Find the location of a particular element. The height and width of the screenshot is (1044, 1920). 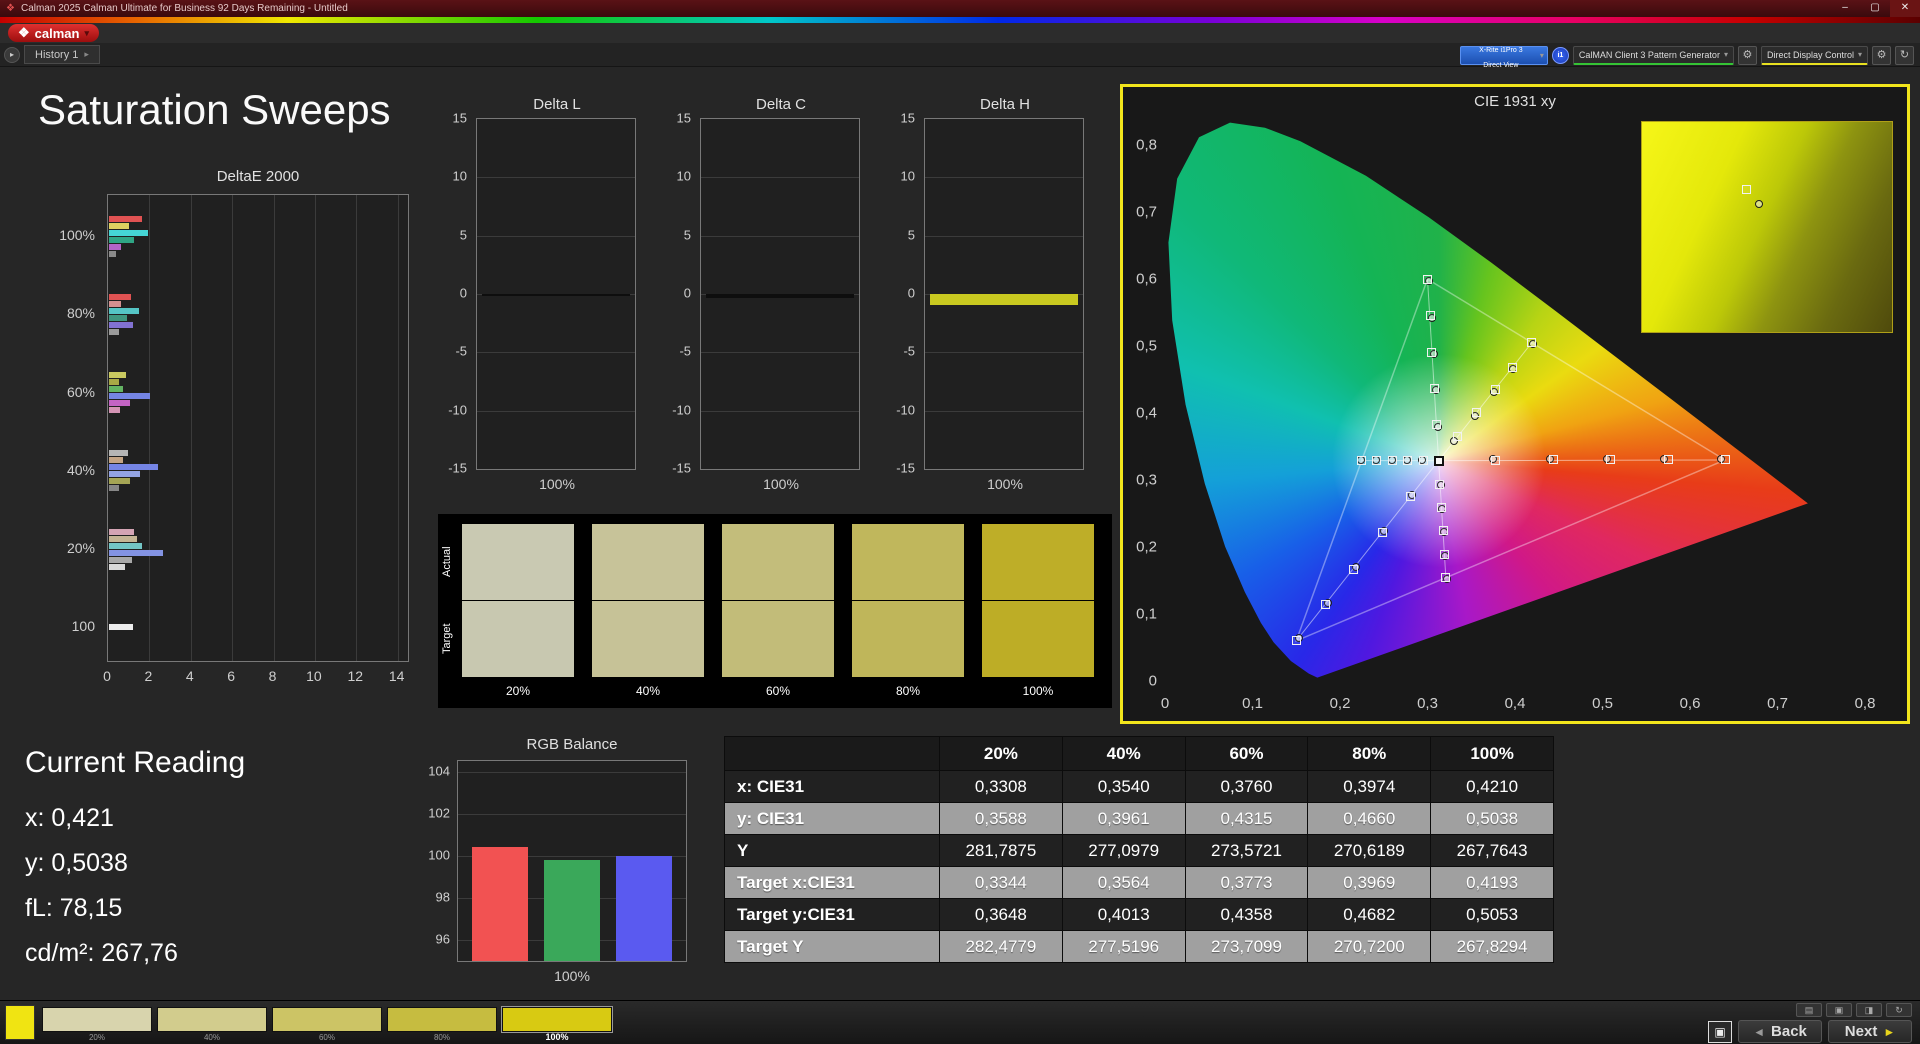

cell-value: 277,5196 is located at coordinates (1123, 946).